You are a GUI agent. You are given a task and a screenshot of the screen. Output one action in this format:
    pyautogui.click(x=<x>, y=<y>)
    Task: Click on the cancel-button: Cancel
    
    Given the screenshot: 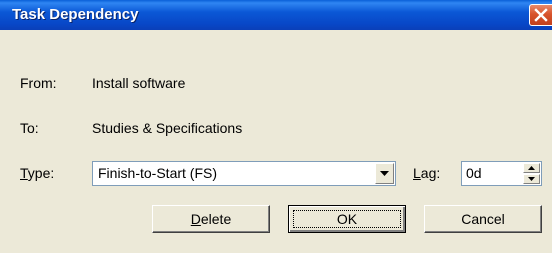 What is the action you would take?
    pyautogui.click(x=483, y=219)
    